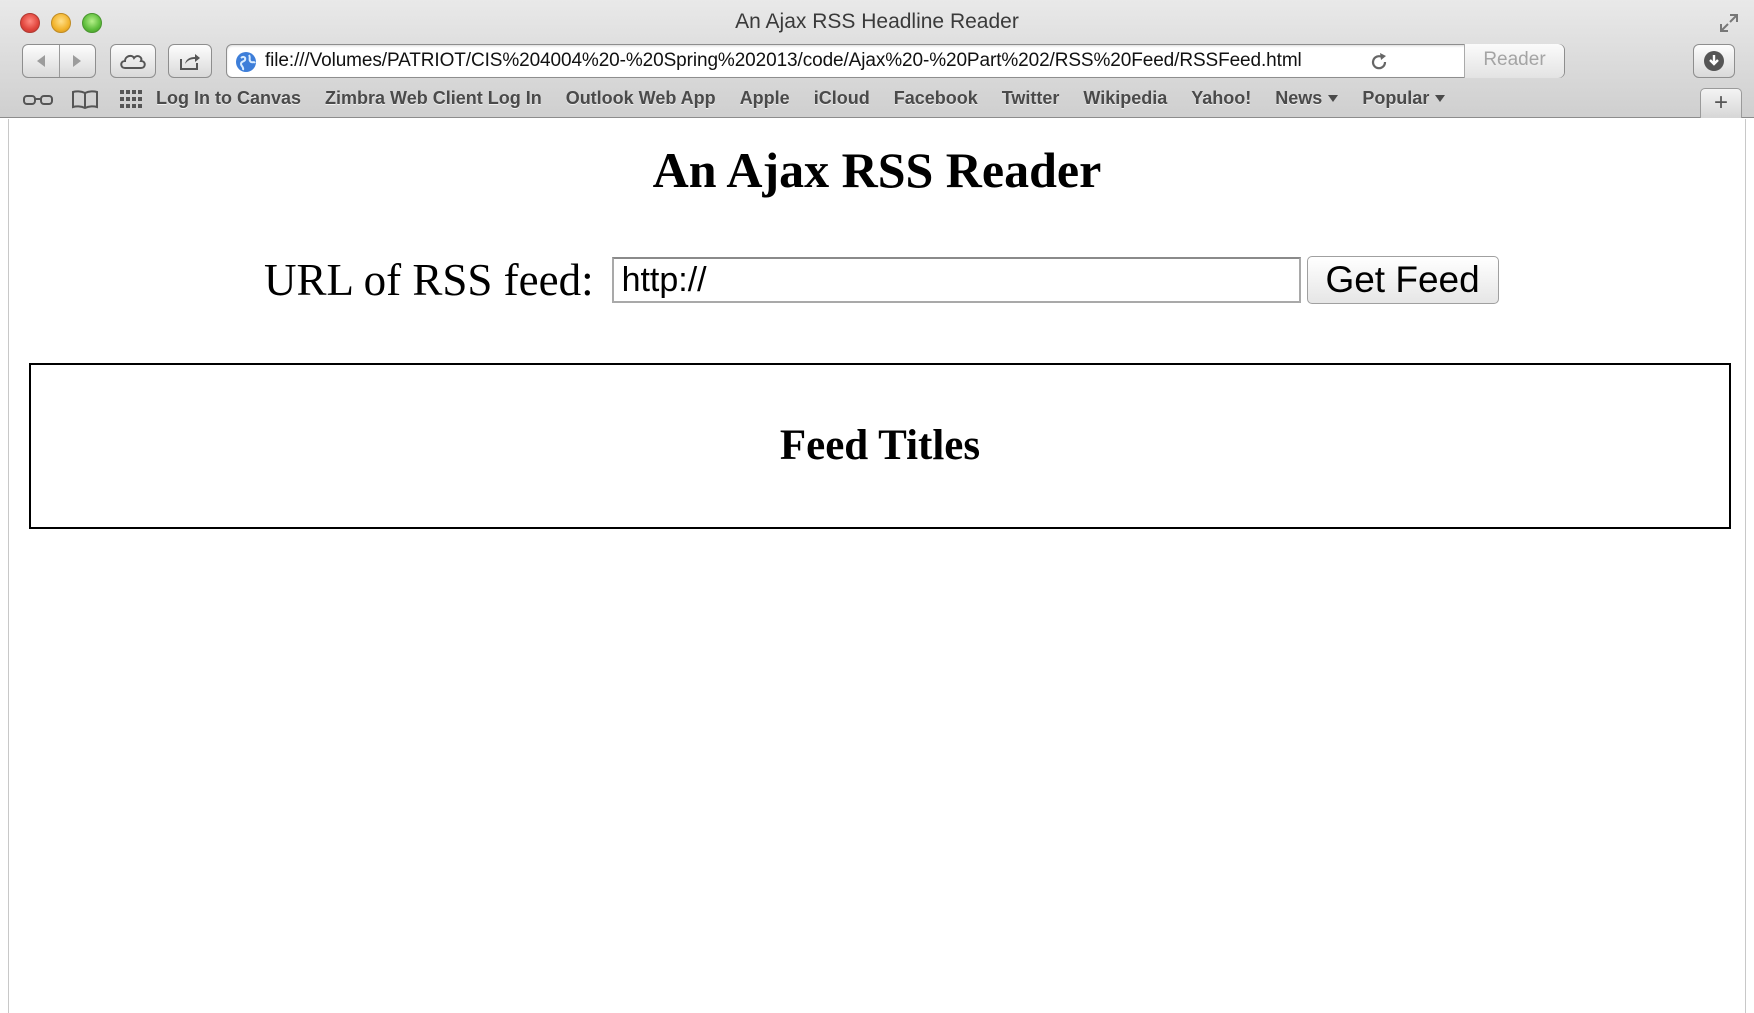 The image size is (1754, 1013). Describe the element at coordinates (956, 280) in the screenshot. I see `feed-url-input` at that location.